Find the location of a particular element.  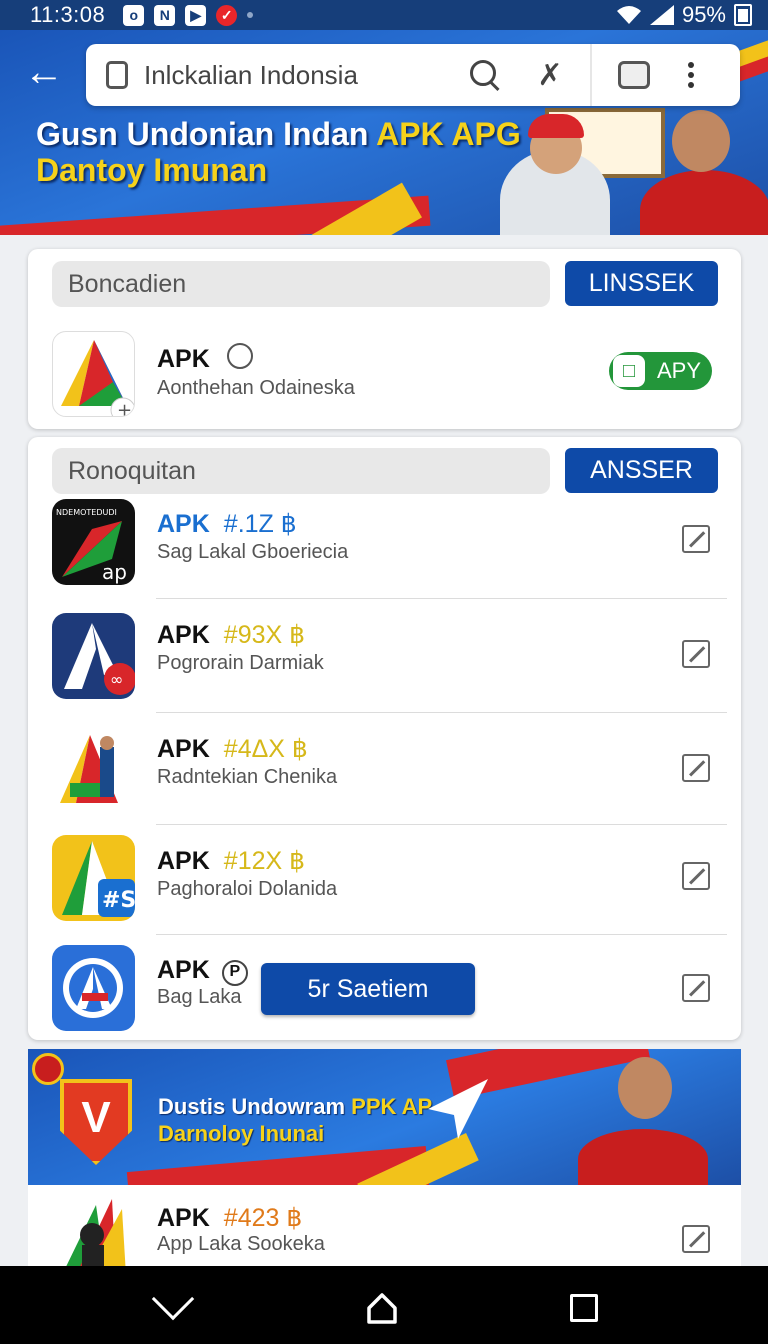

nav-back-icon is located at coordinates (173, 1299).